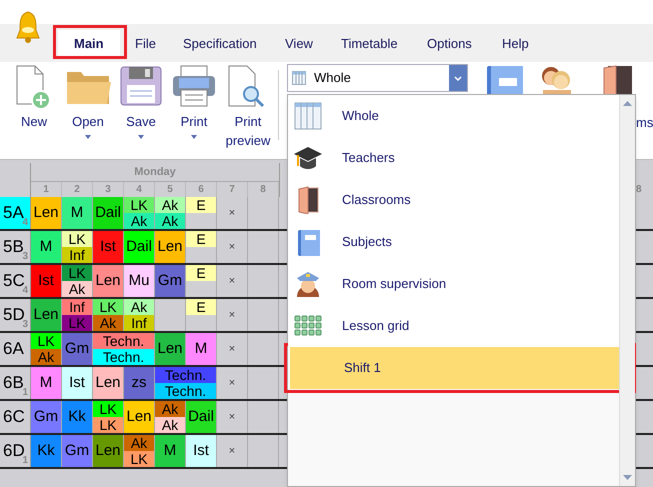 The image size is (653, 487). What do you see at coordinates (88, 101) in the screenshot?
I see `ribbon-button: Open` at bounding box center [88, 101].